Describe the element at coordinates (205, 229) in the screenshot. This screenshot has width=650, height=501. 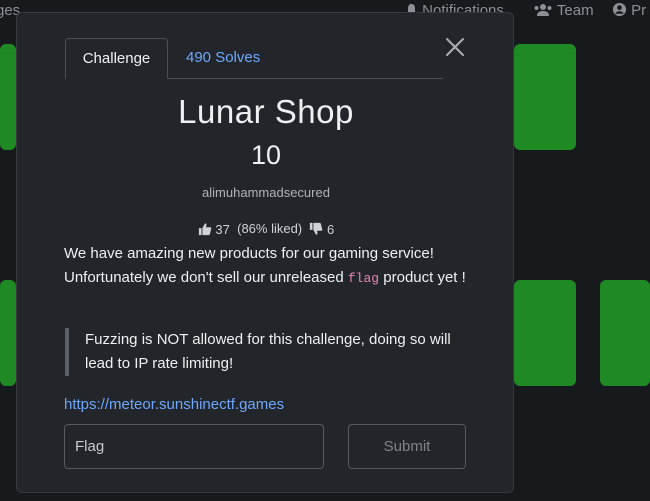
I see `thumbs-up-icon` at that location.